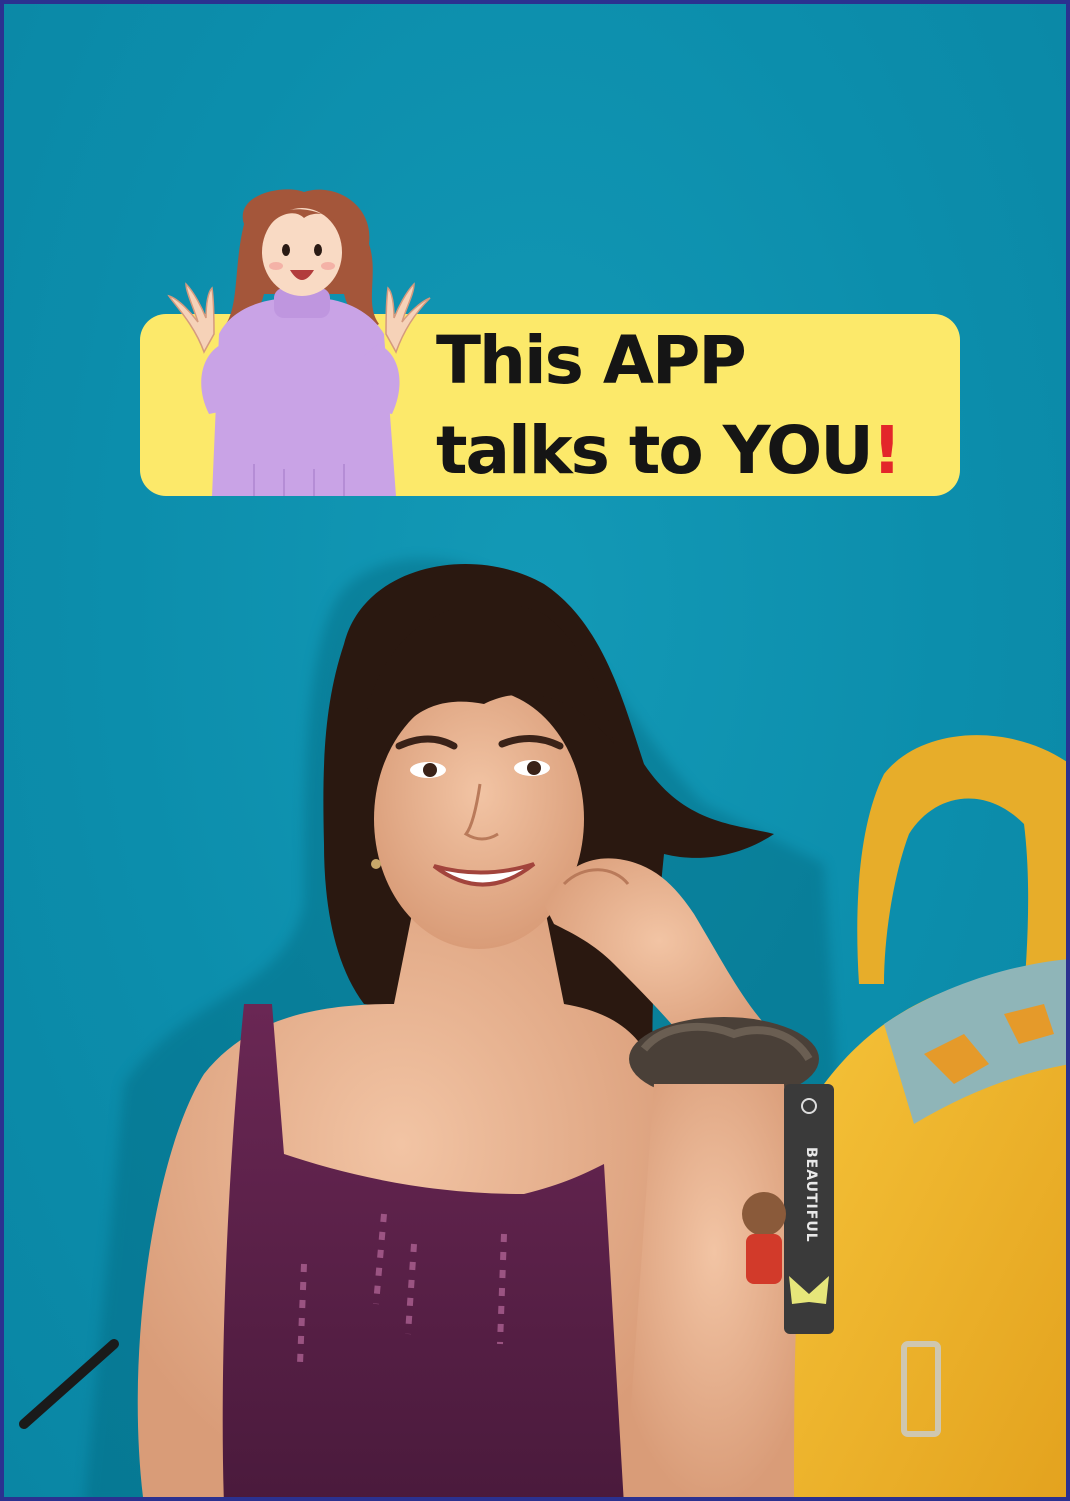 The height and width of the screenshot is (1501, 1070). Describe the element at coordinates (591, 360) in the screenshot. I see `headline-line-1: This APP` at that location.